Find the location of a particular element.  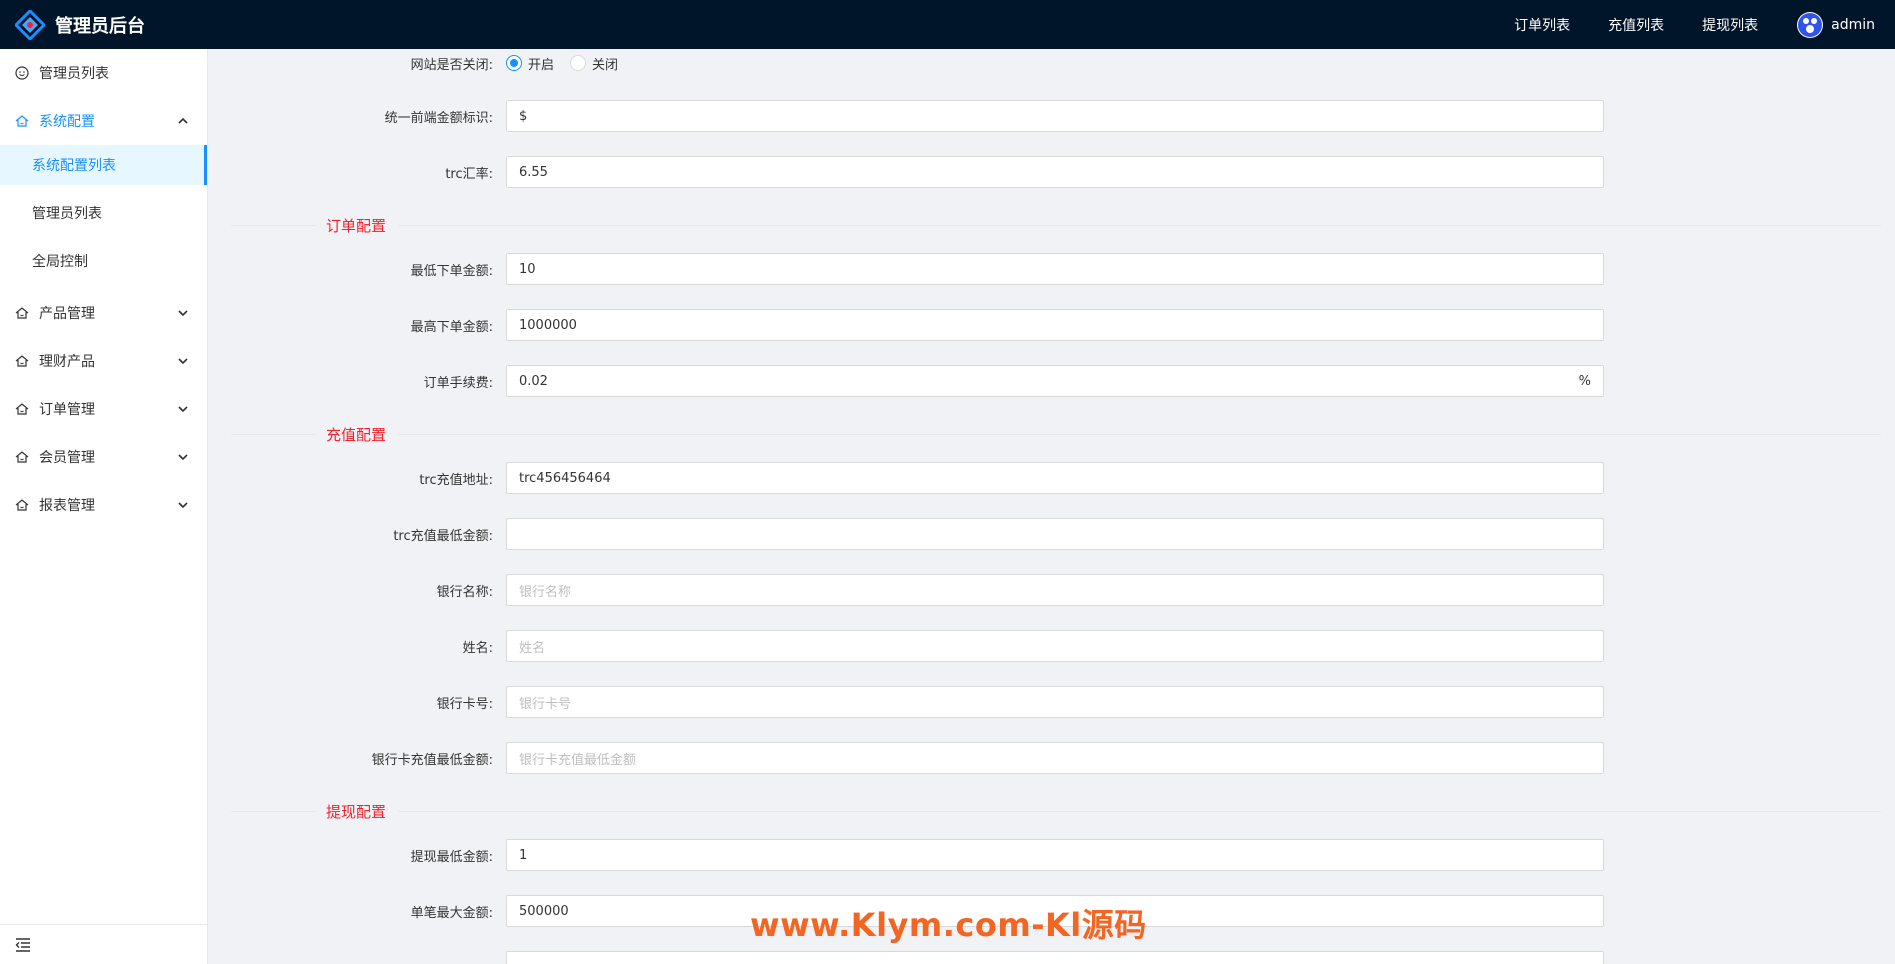

field-label: 最低下单金额: is located at coordinates (451, 271).